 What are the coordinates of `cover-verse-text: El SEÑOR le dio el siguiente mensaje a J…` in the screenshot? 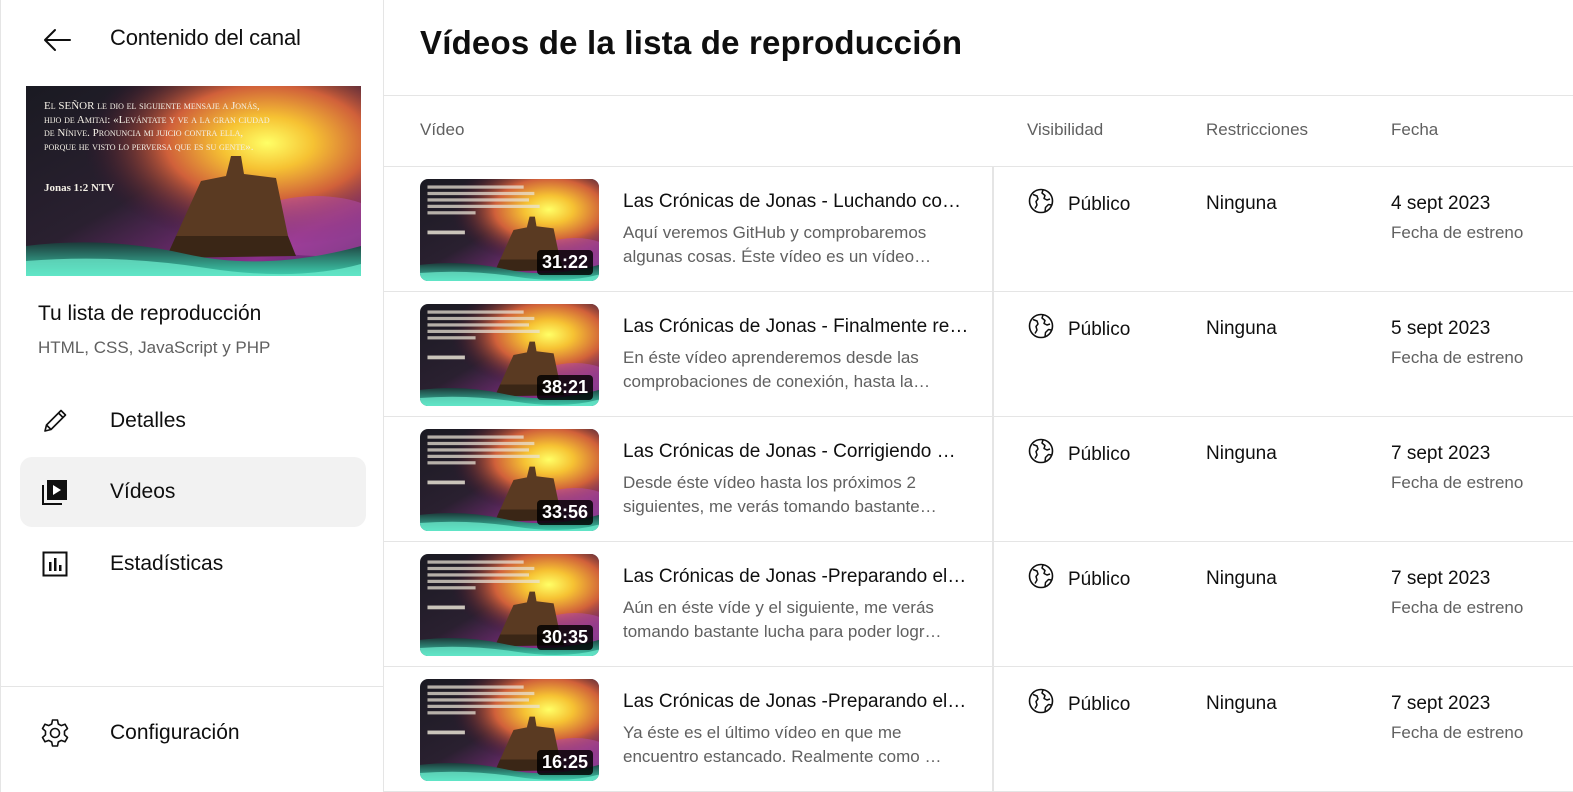 It's located at (157, 126).